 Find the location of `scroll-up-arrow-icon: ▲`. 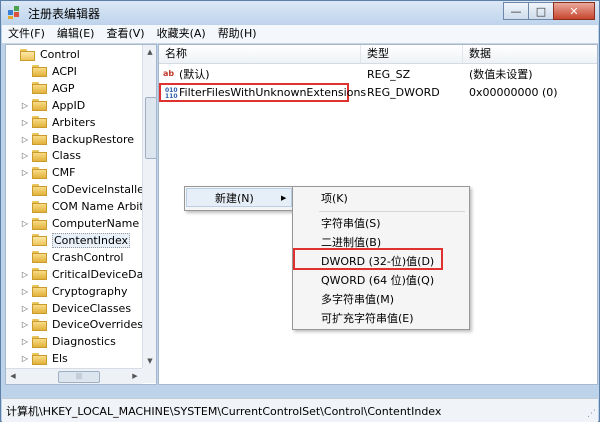

scroll-up-arrow-icon: ▲ is located at coordinates (149, 52).